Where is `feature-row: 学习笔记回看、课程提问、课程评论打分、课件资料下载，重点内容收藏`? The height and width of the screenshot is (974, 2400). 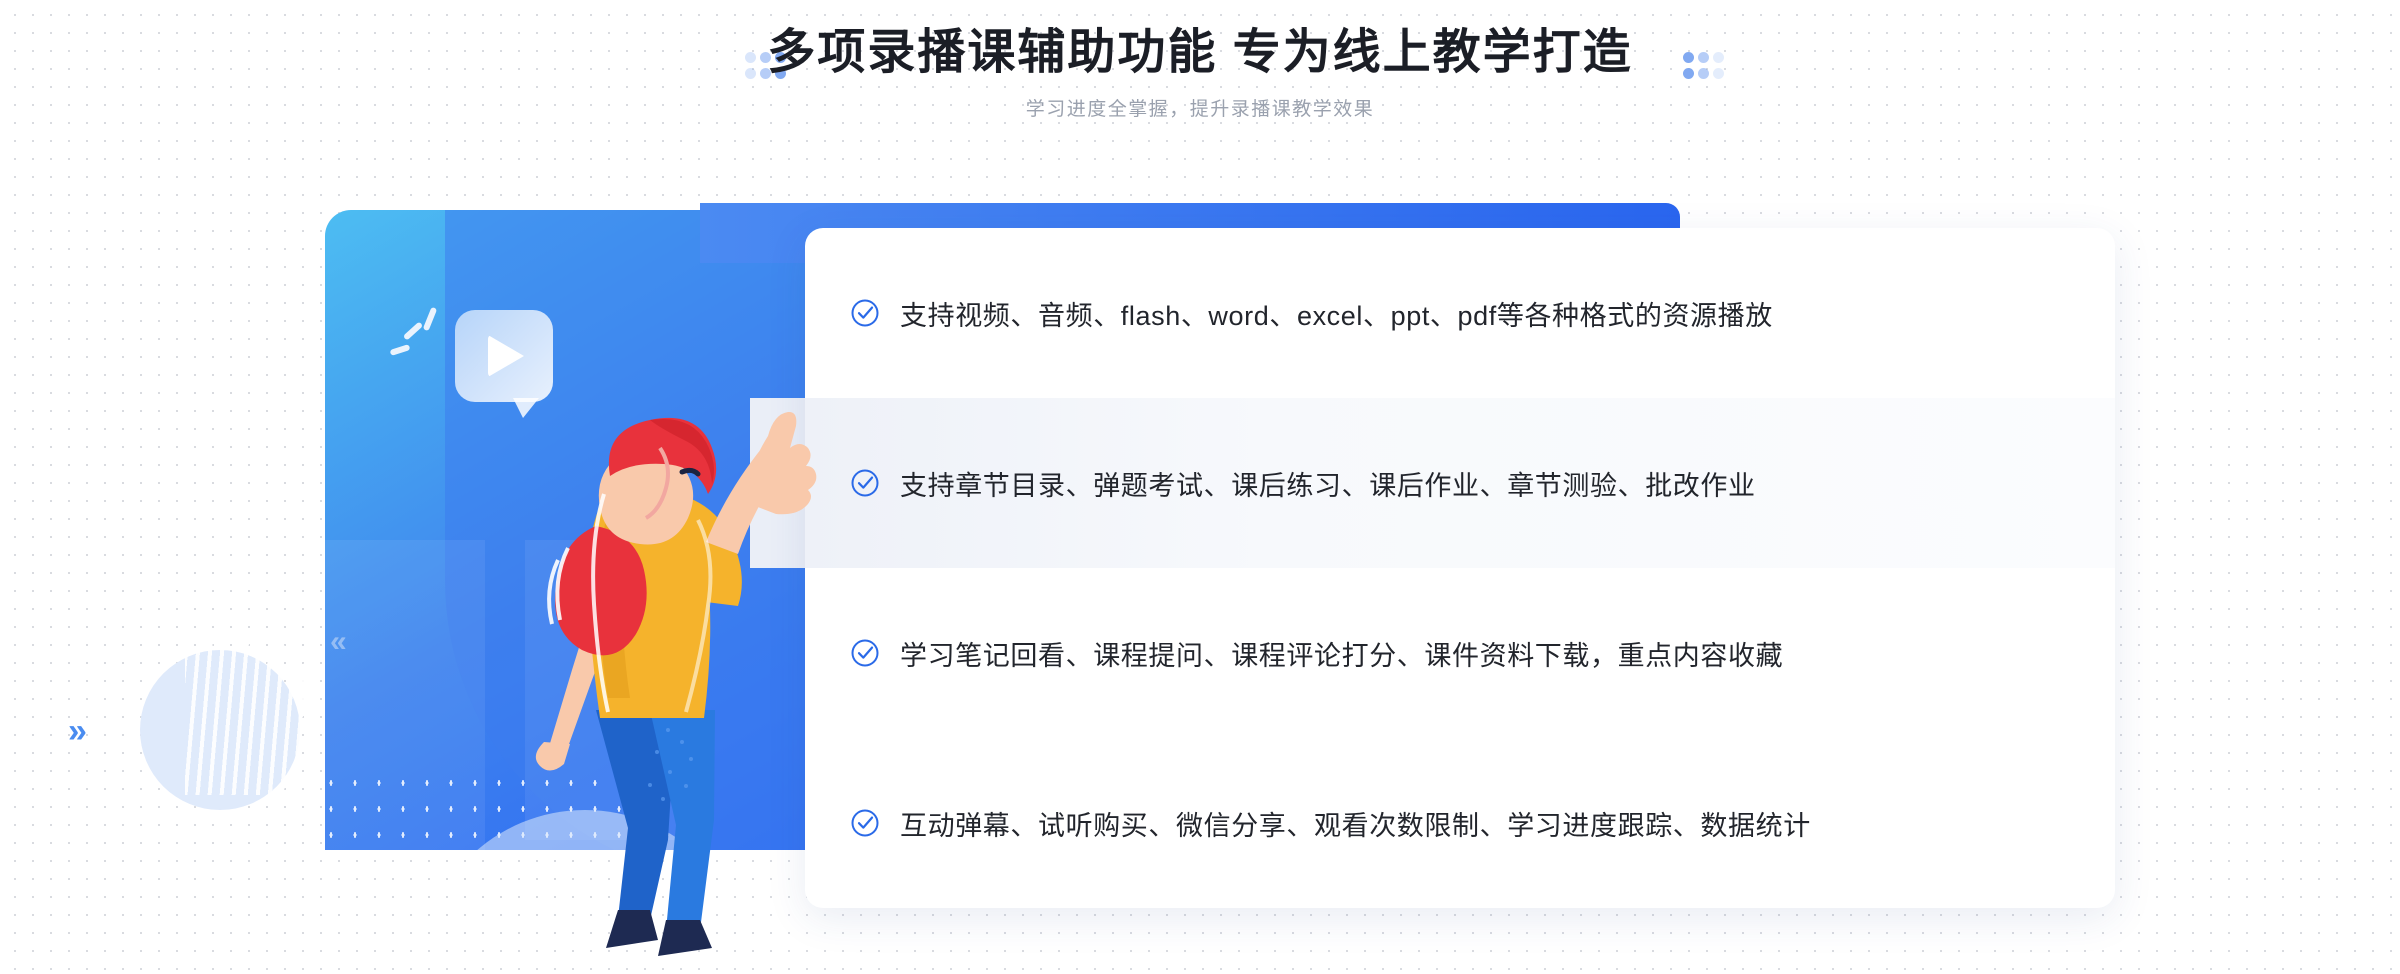 feature-row: 学习笔记回看、课程提问、课程评论打分、课件资料下载，重点内容收藏 is located at coordinates (1460, 653).